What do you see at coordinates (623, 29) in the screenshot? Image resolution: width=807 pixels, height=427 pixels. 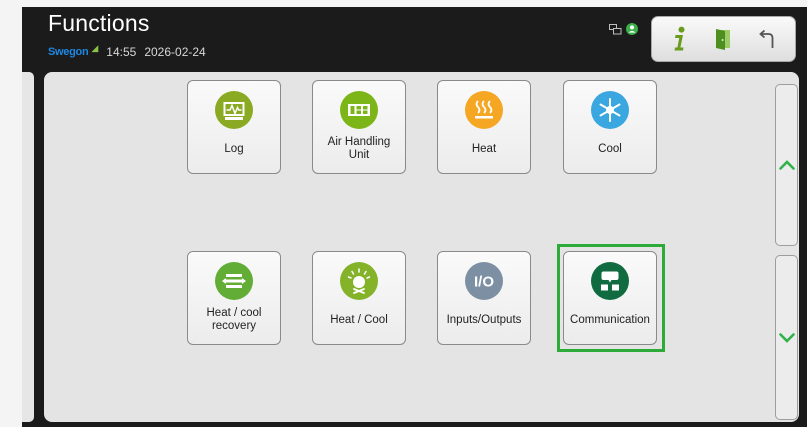 I see `status-icons` at bounding box center [623, 29].